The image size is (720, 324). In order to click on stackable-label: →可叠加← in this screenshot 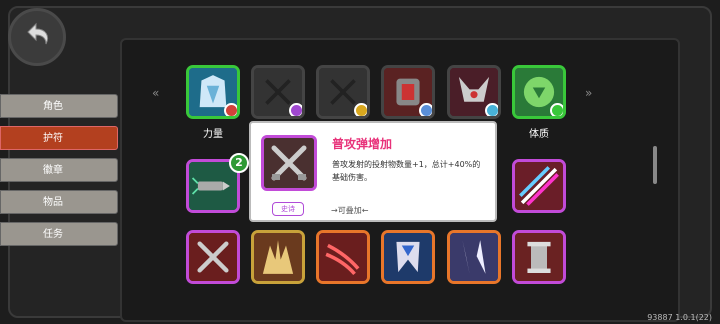, I will do `click(350, 210)`.